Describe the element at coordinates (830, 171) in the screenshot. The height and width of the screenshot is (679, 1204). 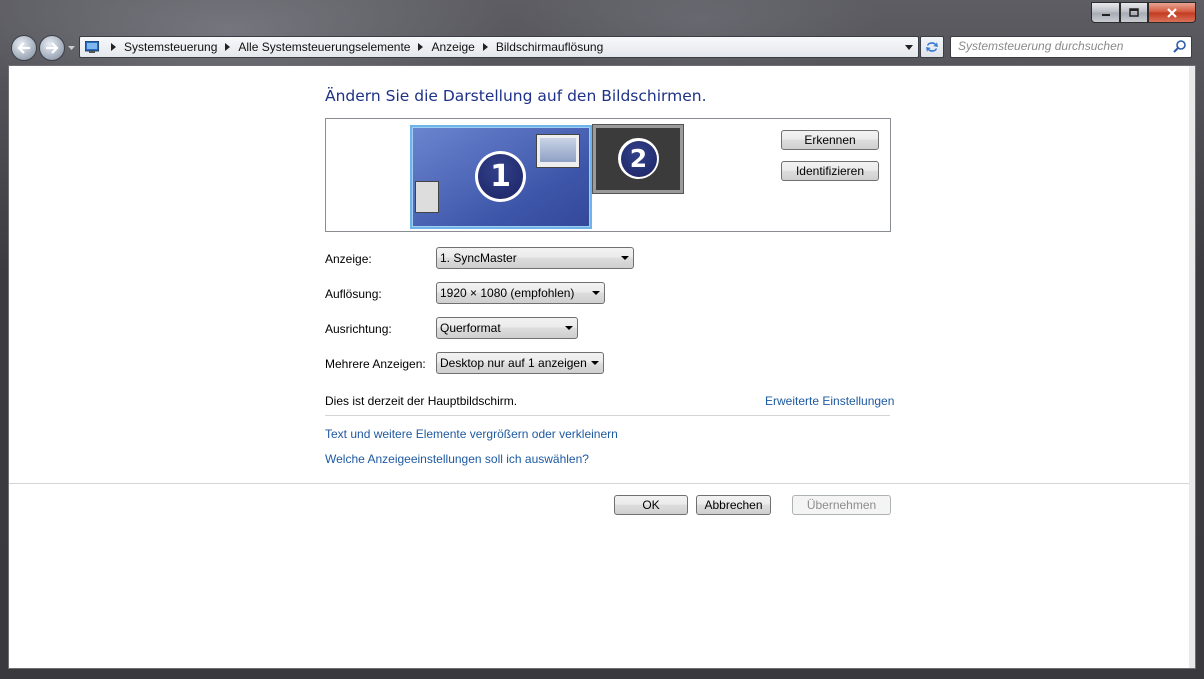
I see `identify-button: Identifizieren` at that location.